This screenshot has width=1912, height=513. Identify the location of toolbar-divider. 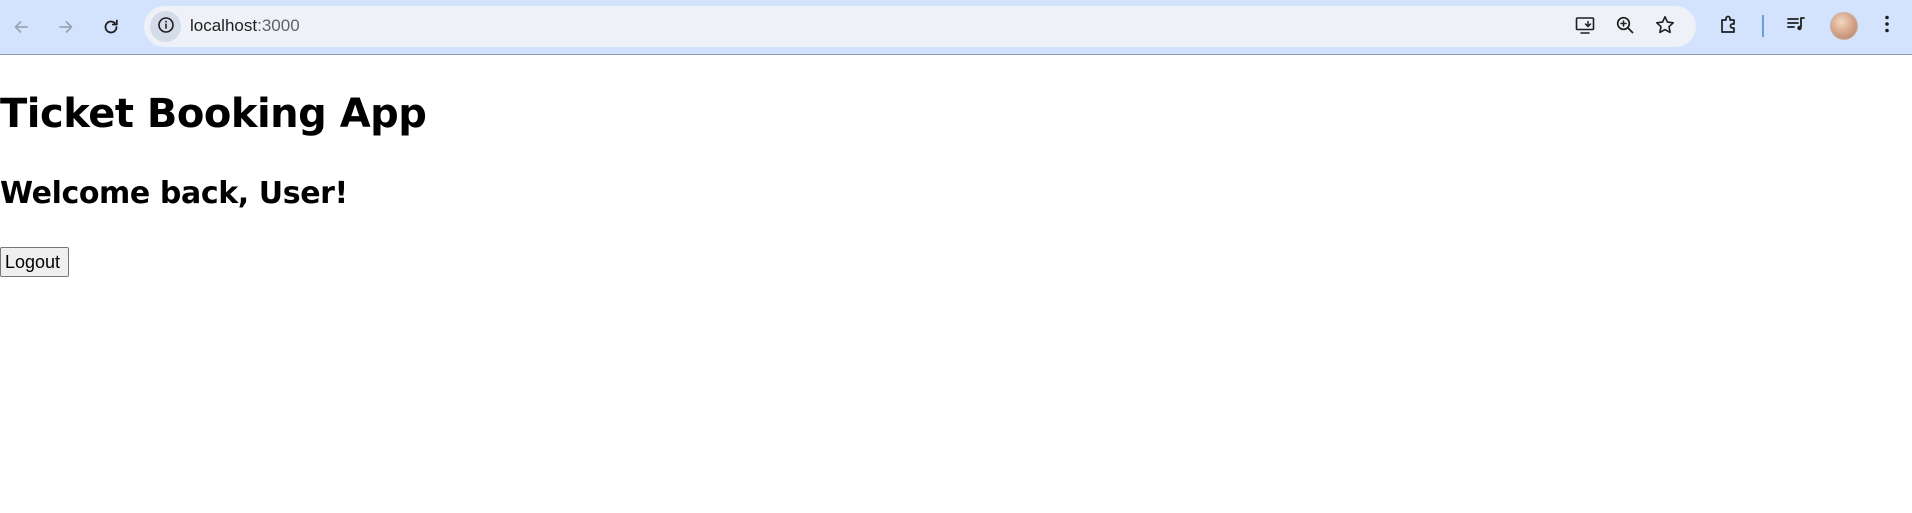
(1763, 26).